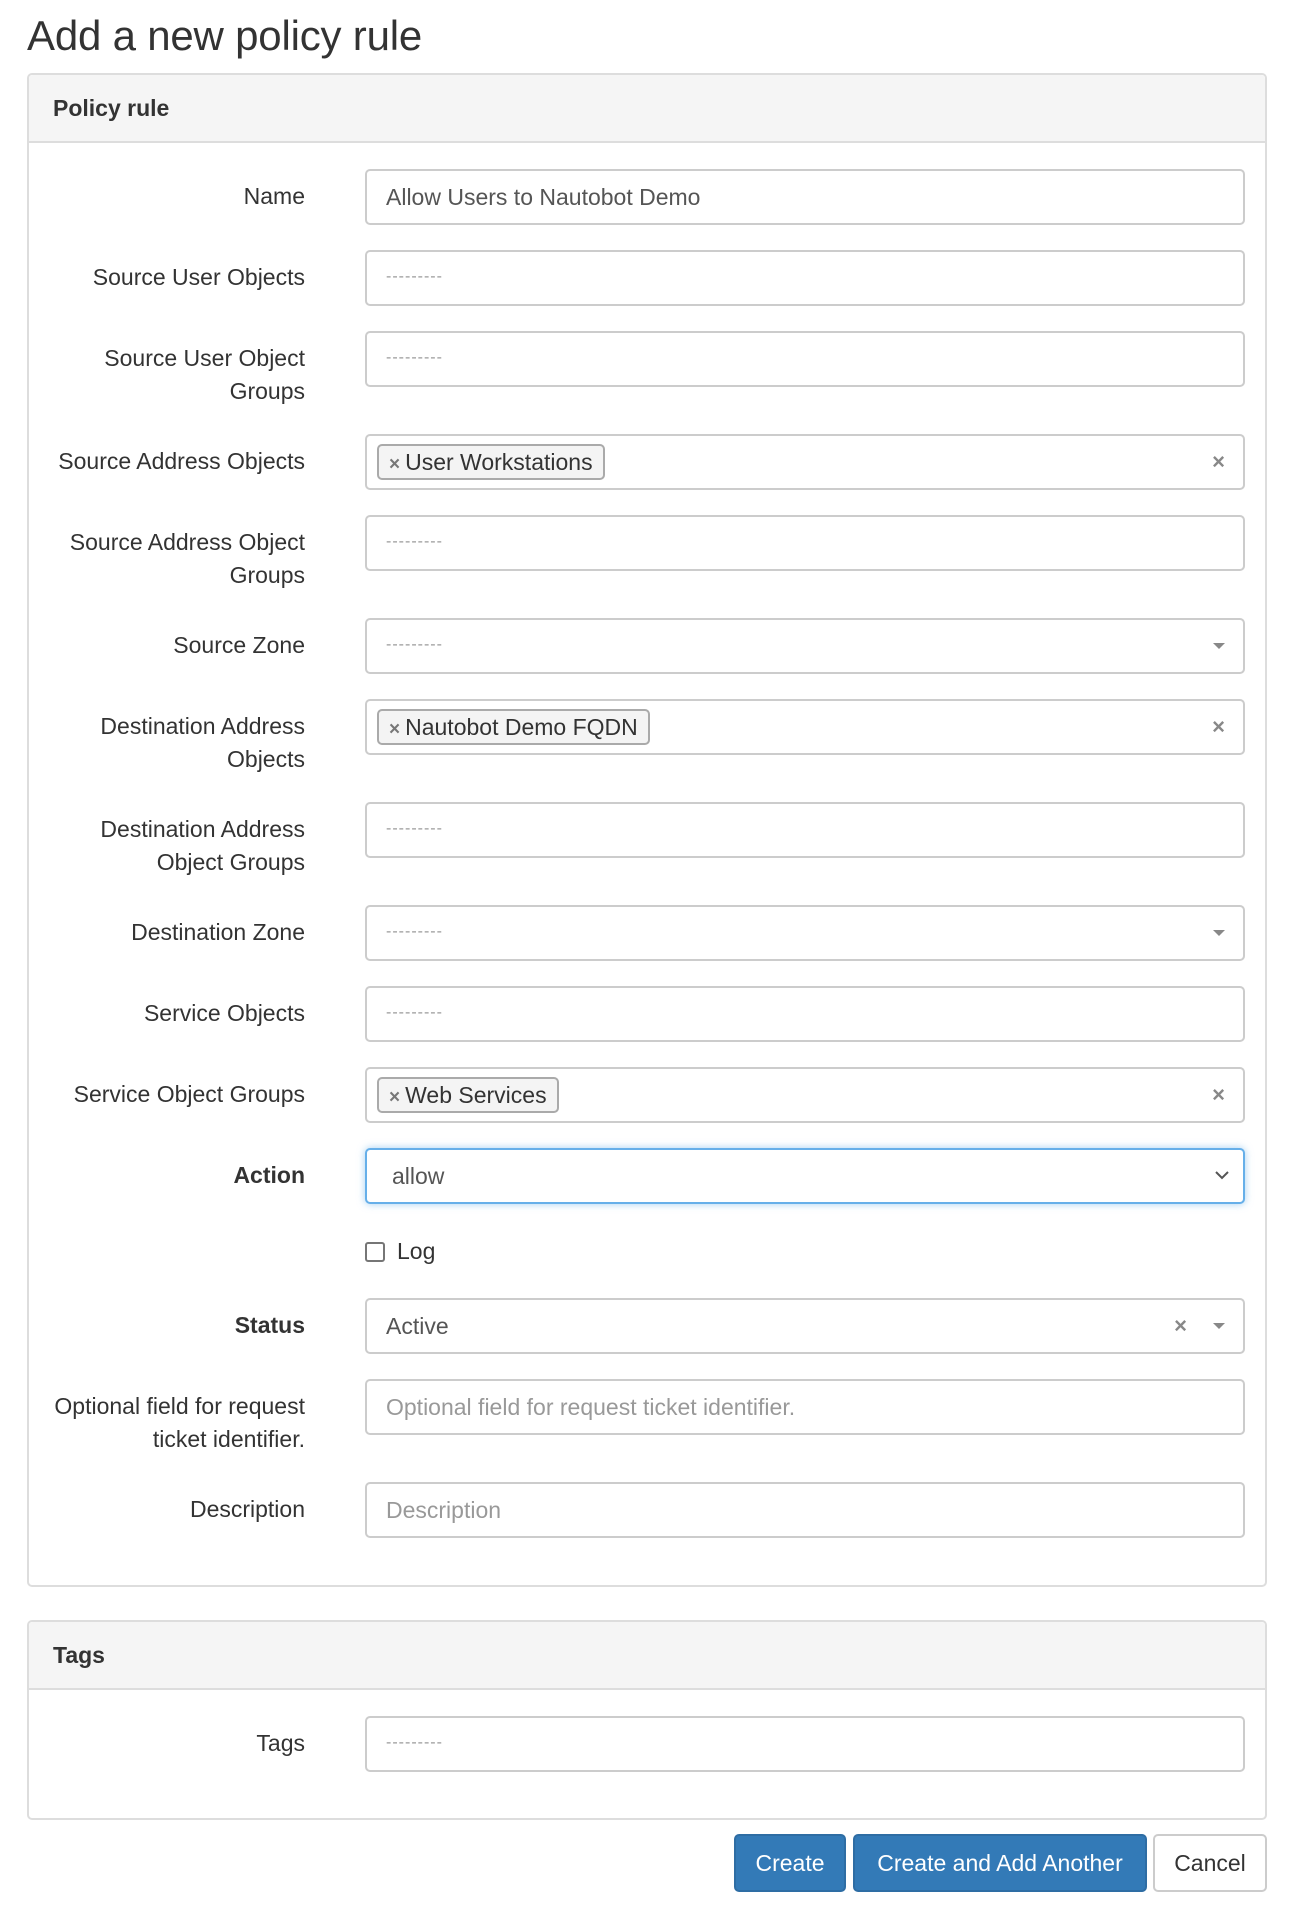 This screenshot has width=1296, height=1920. I want to click on status-select: Active ×, so click(805, 1326).